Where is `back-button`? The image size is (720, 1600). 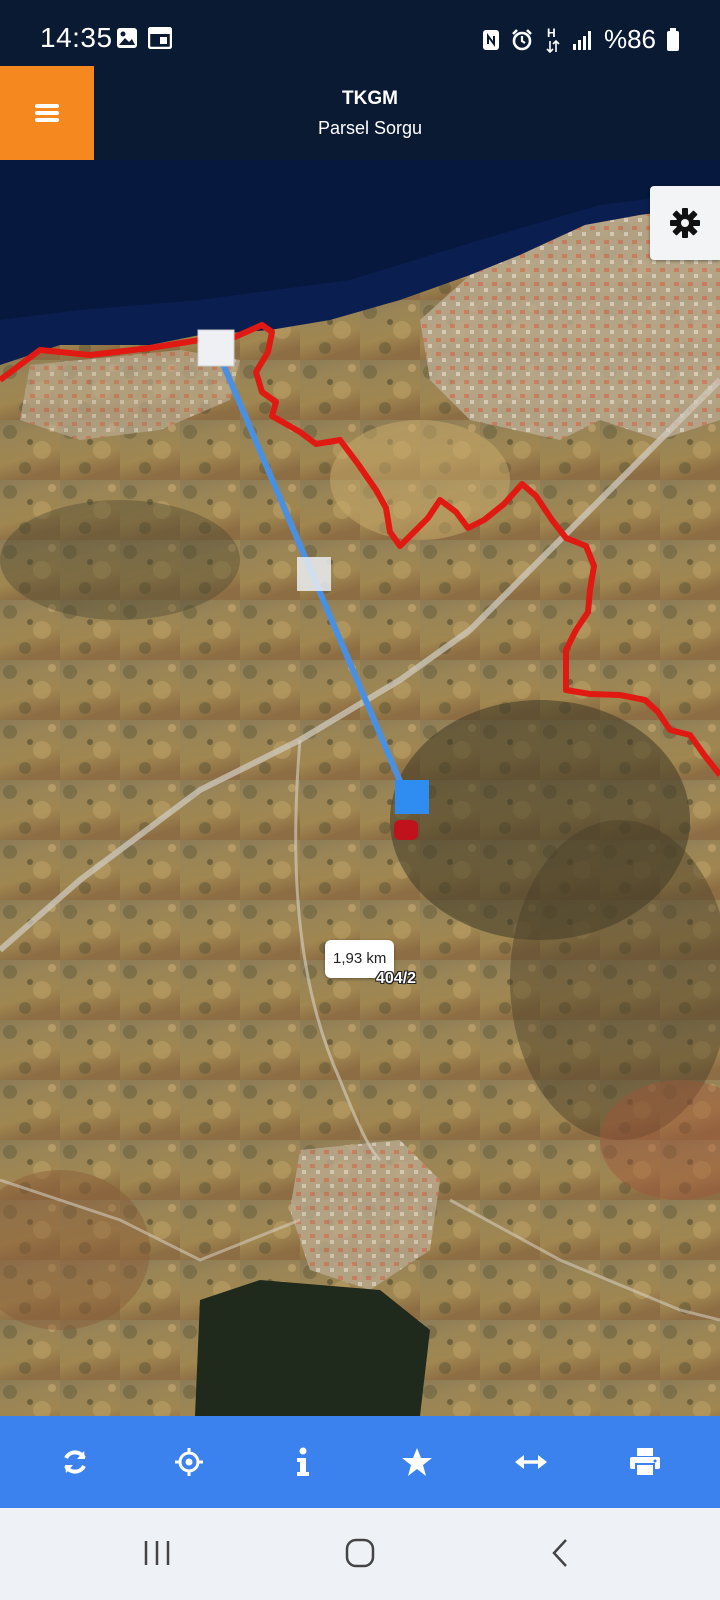 back-button is located at coordinates (560, 1553).